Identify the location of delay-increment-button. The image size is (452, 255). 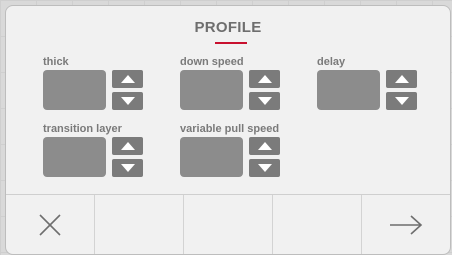
(401, 79).